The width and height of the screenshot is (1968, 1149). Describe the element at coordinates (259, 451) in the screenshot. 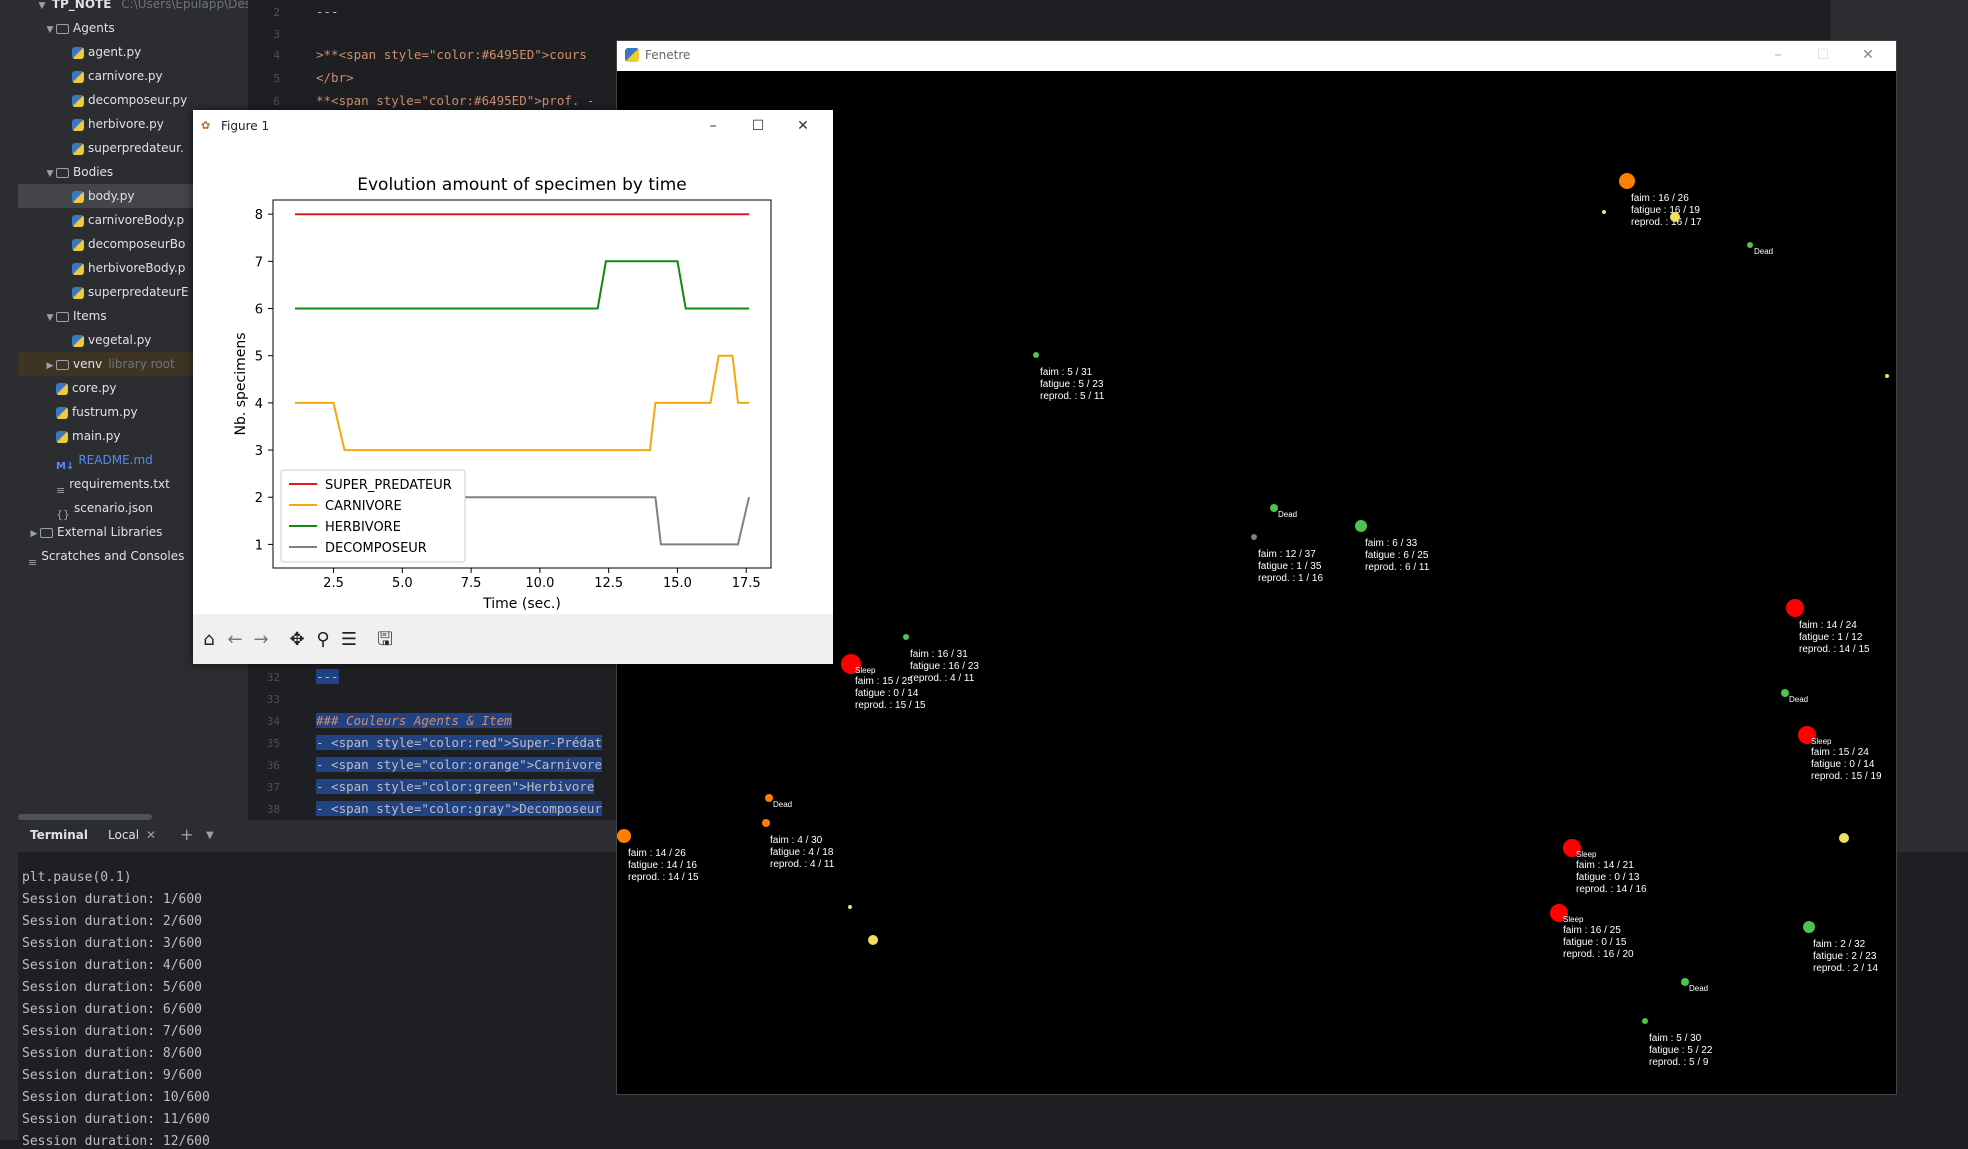

I see `y-tick-label: 3` at that location.